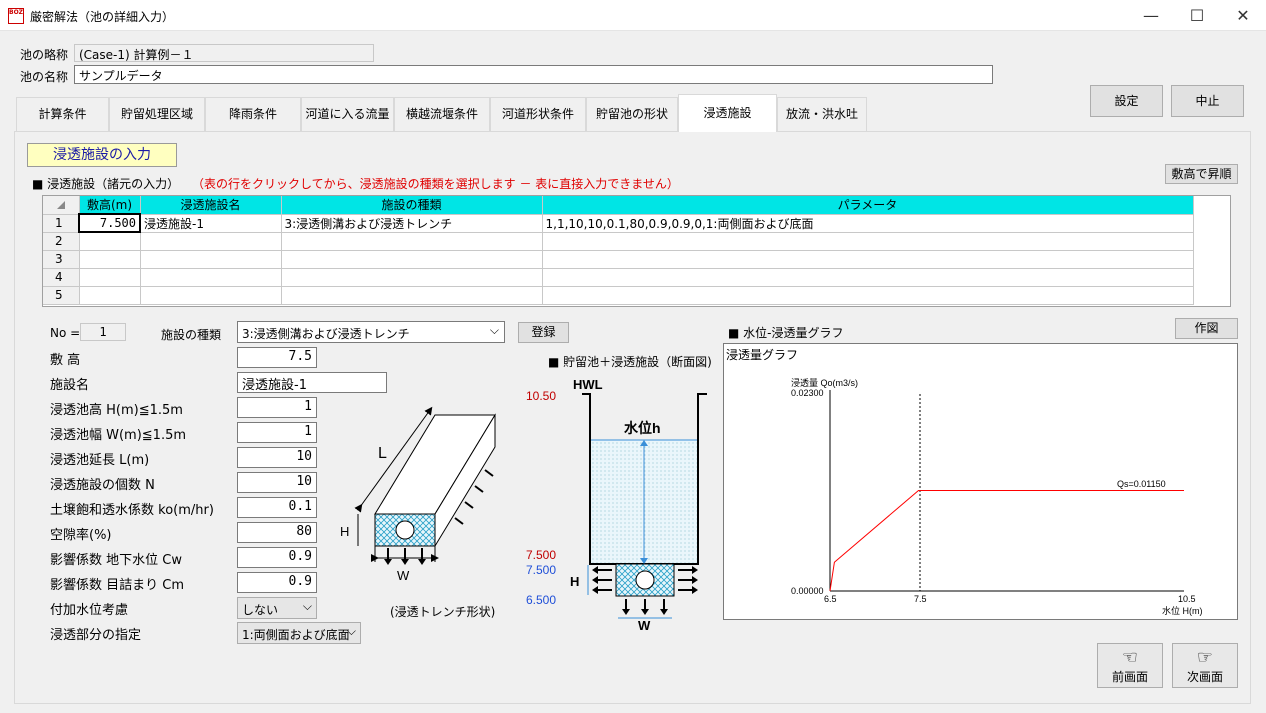 This screenshot has height=713, width=1266. I want to click on permeability-input: 0.1, so click(277, 507).